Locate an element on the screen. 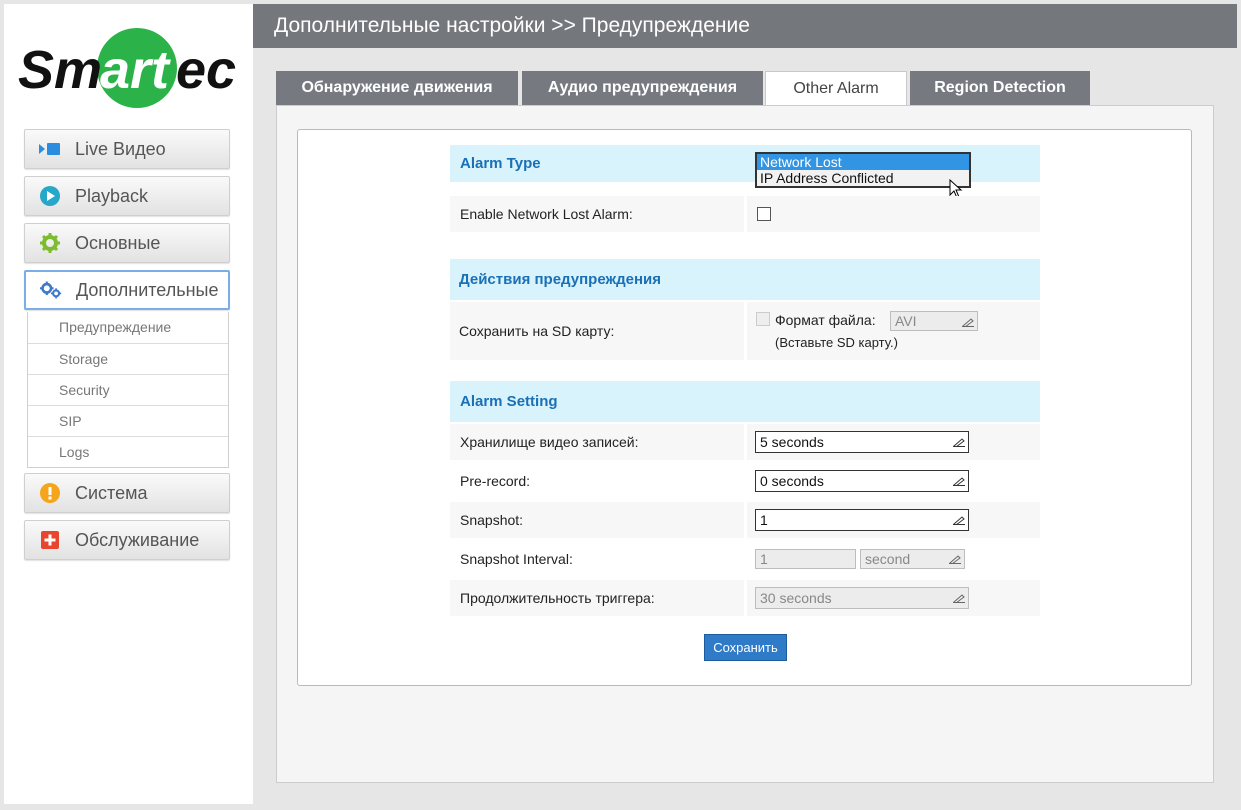 The height and width of the screenshot is (810, 1241). trigger-duration-select: 30 seconds is located at coordinates (862, 598).